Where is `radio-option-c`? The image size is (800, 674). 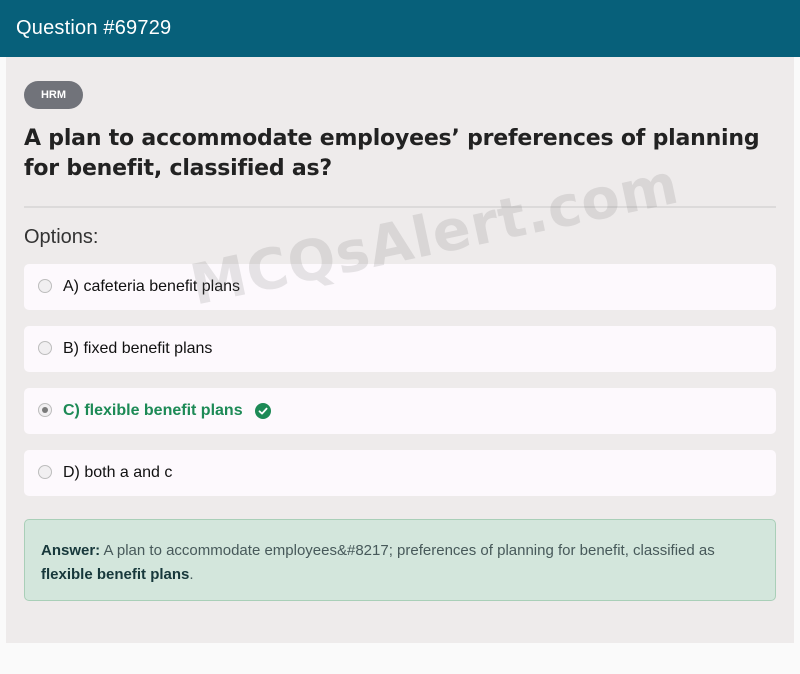
radio-option-c is located at coordinates (45, 410).